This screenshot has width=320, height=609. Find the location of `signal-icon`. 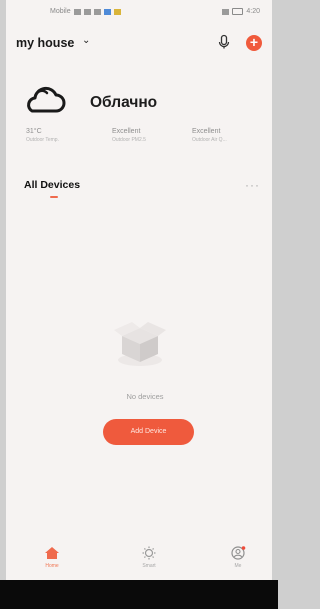

signal-icon is located at coordinates (77, 11).